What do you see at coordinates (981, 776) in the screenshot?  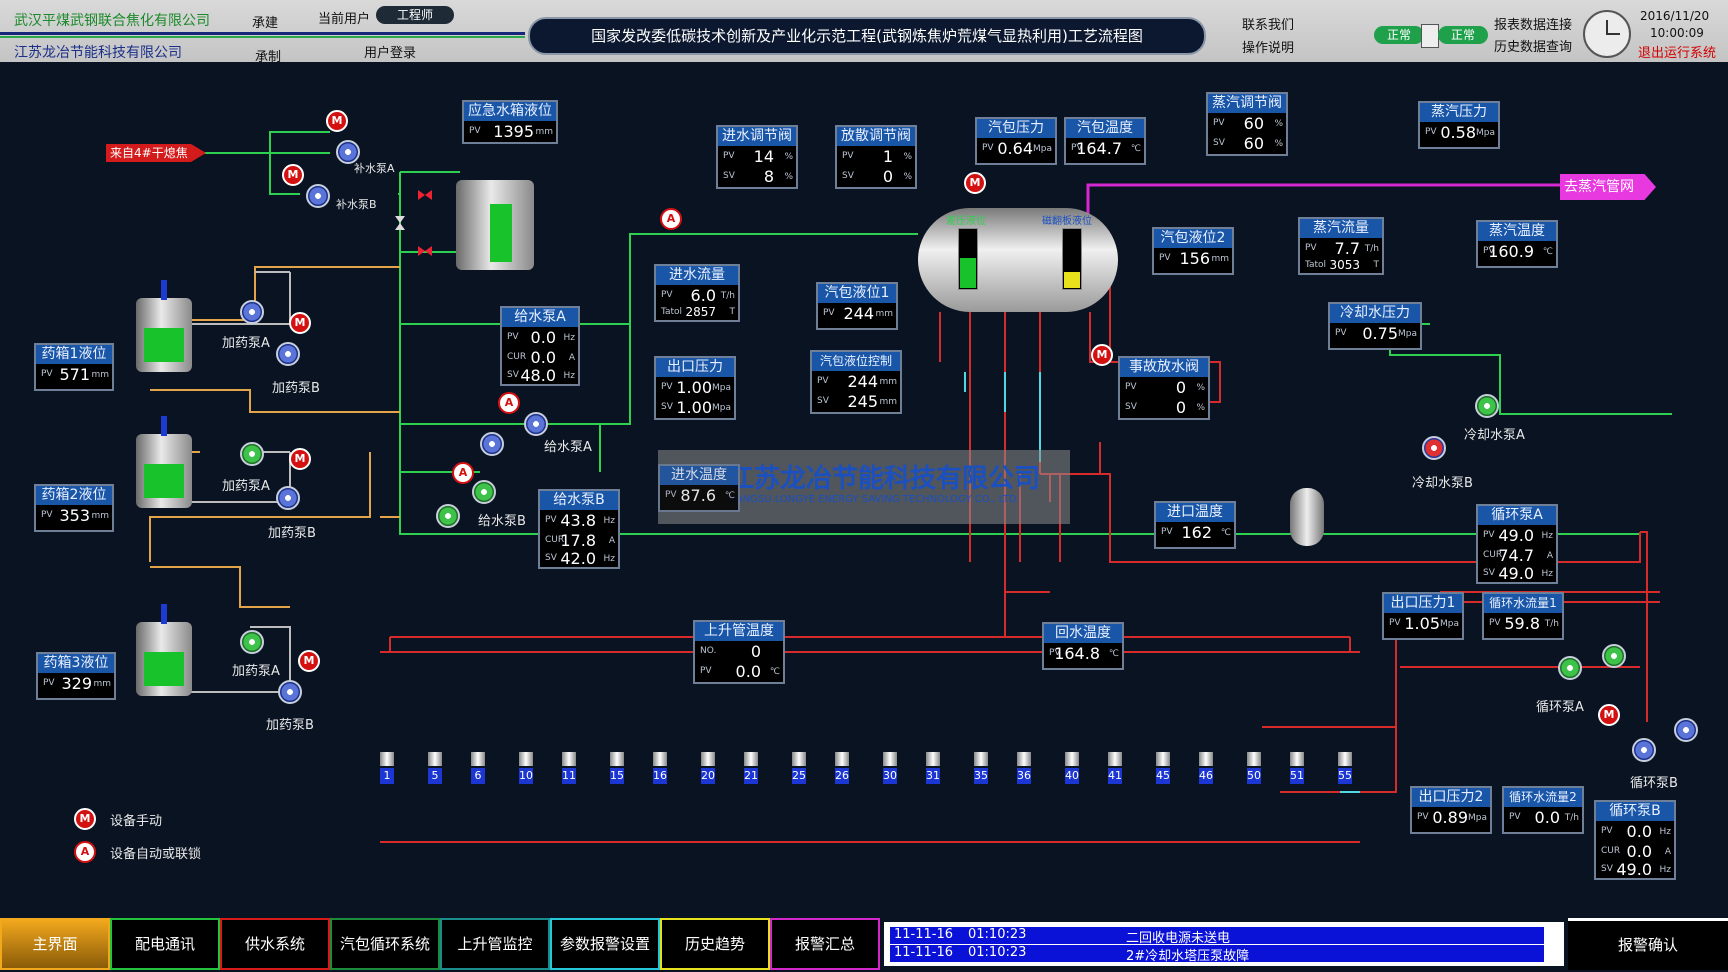 I see `tube-number: 35` at bounding box center [981, 776].